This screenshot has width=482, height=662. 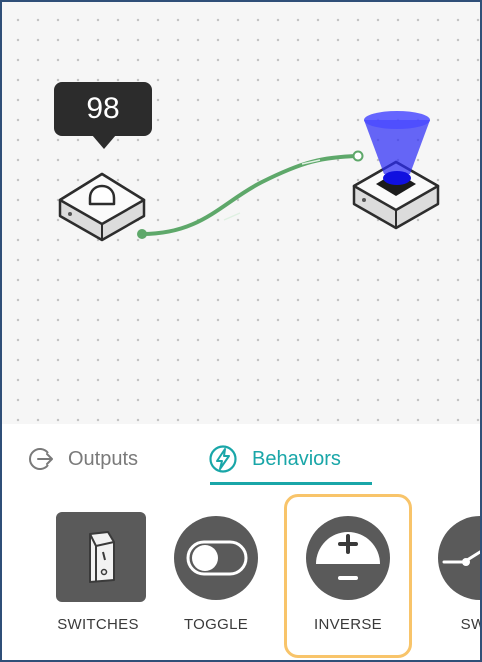 I want to click on wire-start-handle, so click(x=142, y=234).